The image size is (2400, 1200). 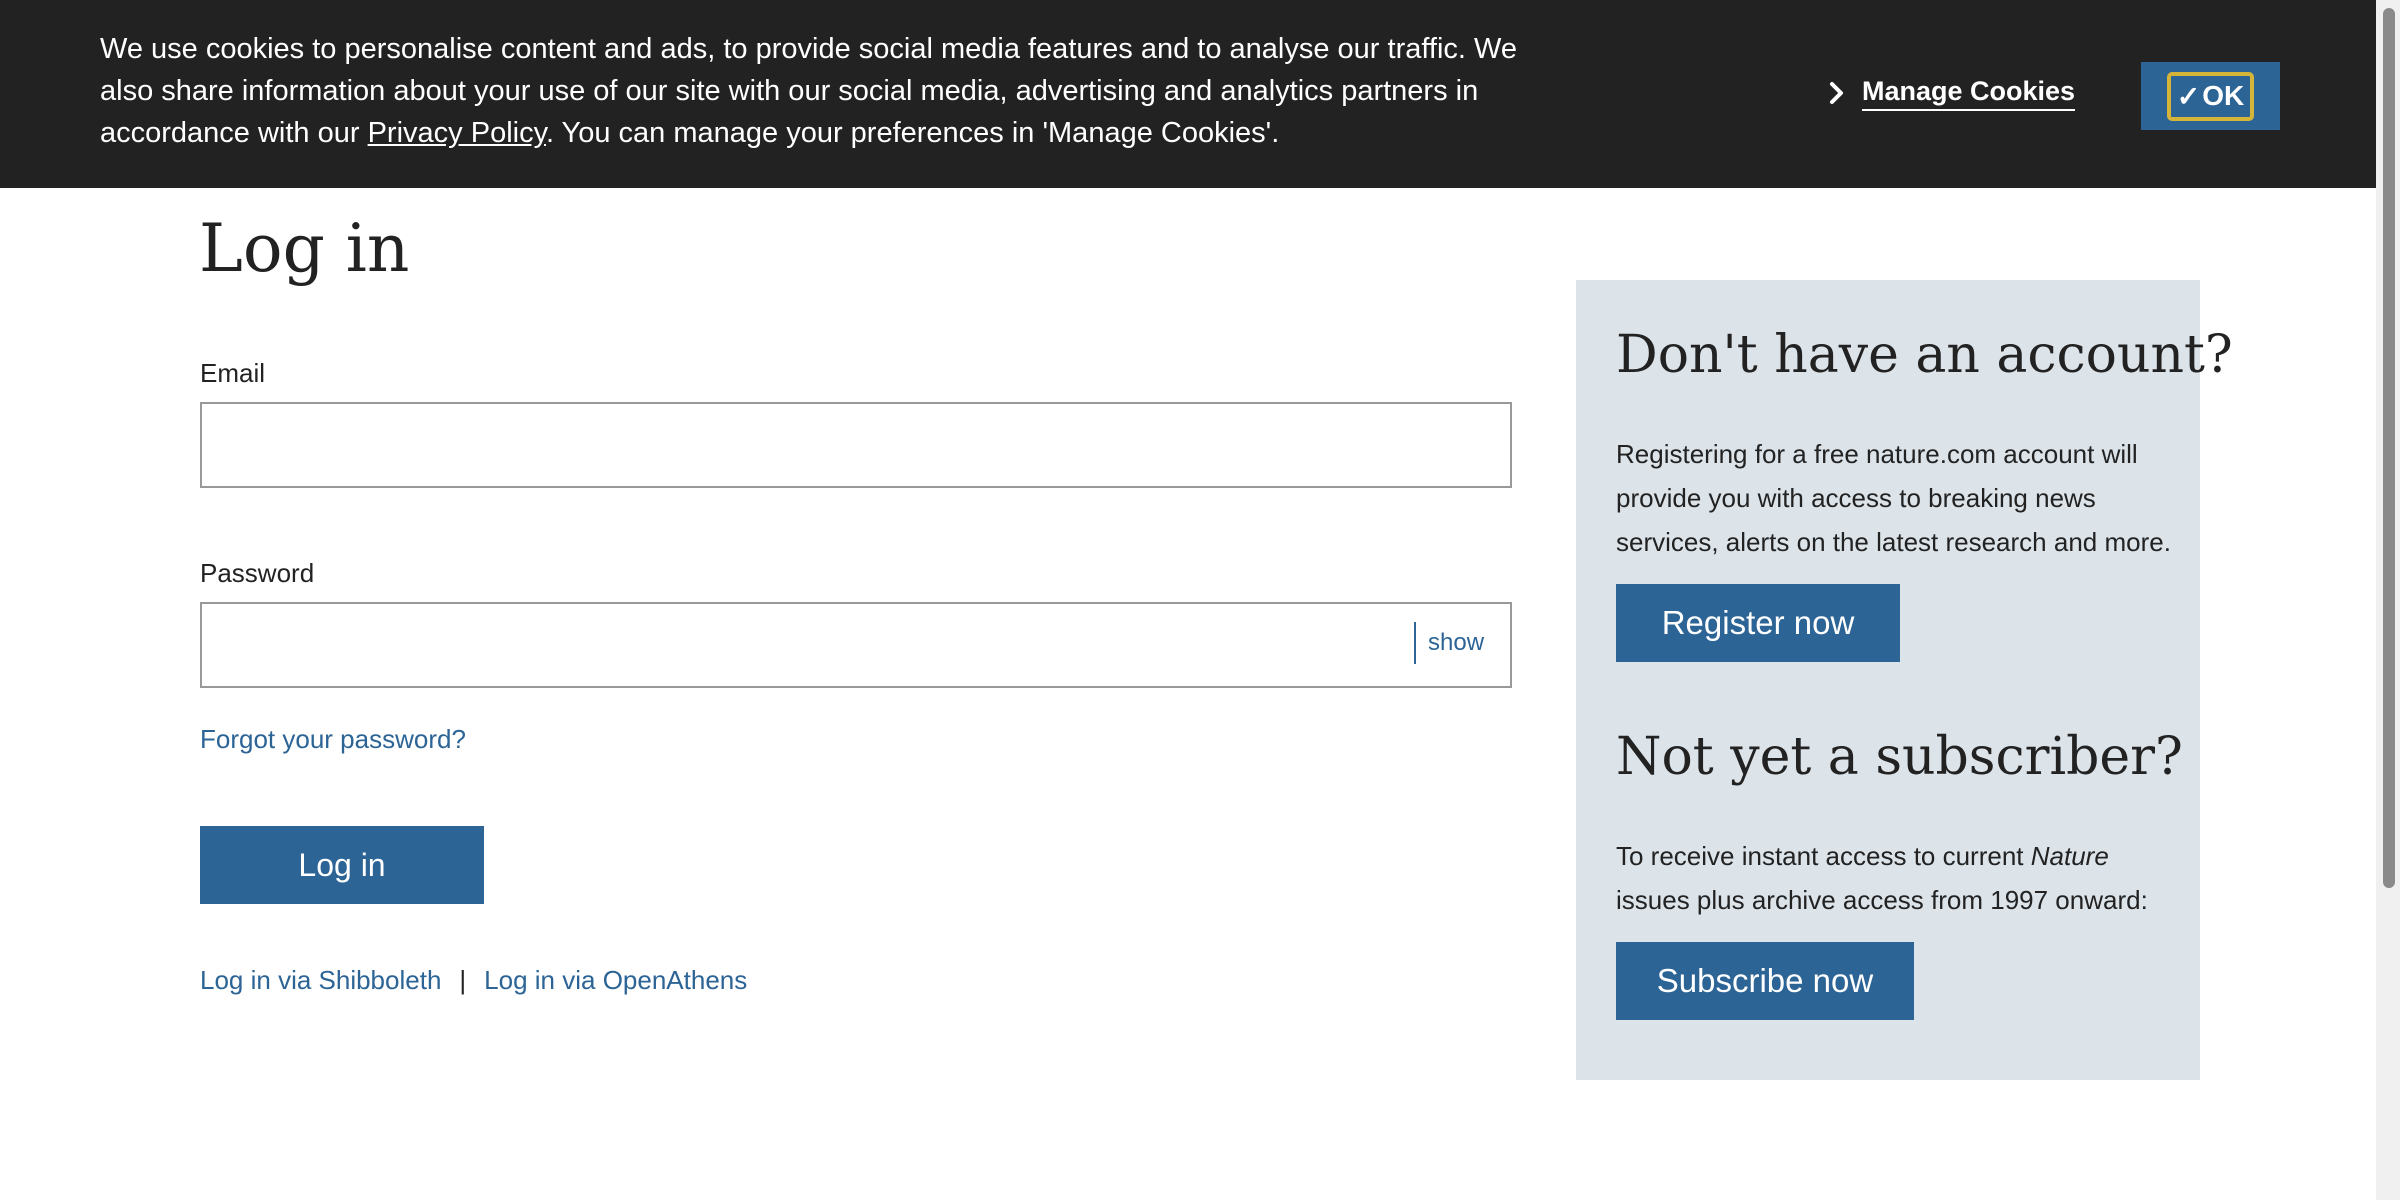 I want to click on ok-label: OK, so click(x=2223, y=95).